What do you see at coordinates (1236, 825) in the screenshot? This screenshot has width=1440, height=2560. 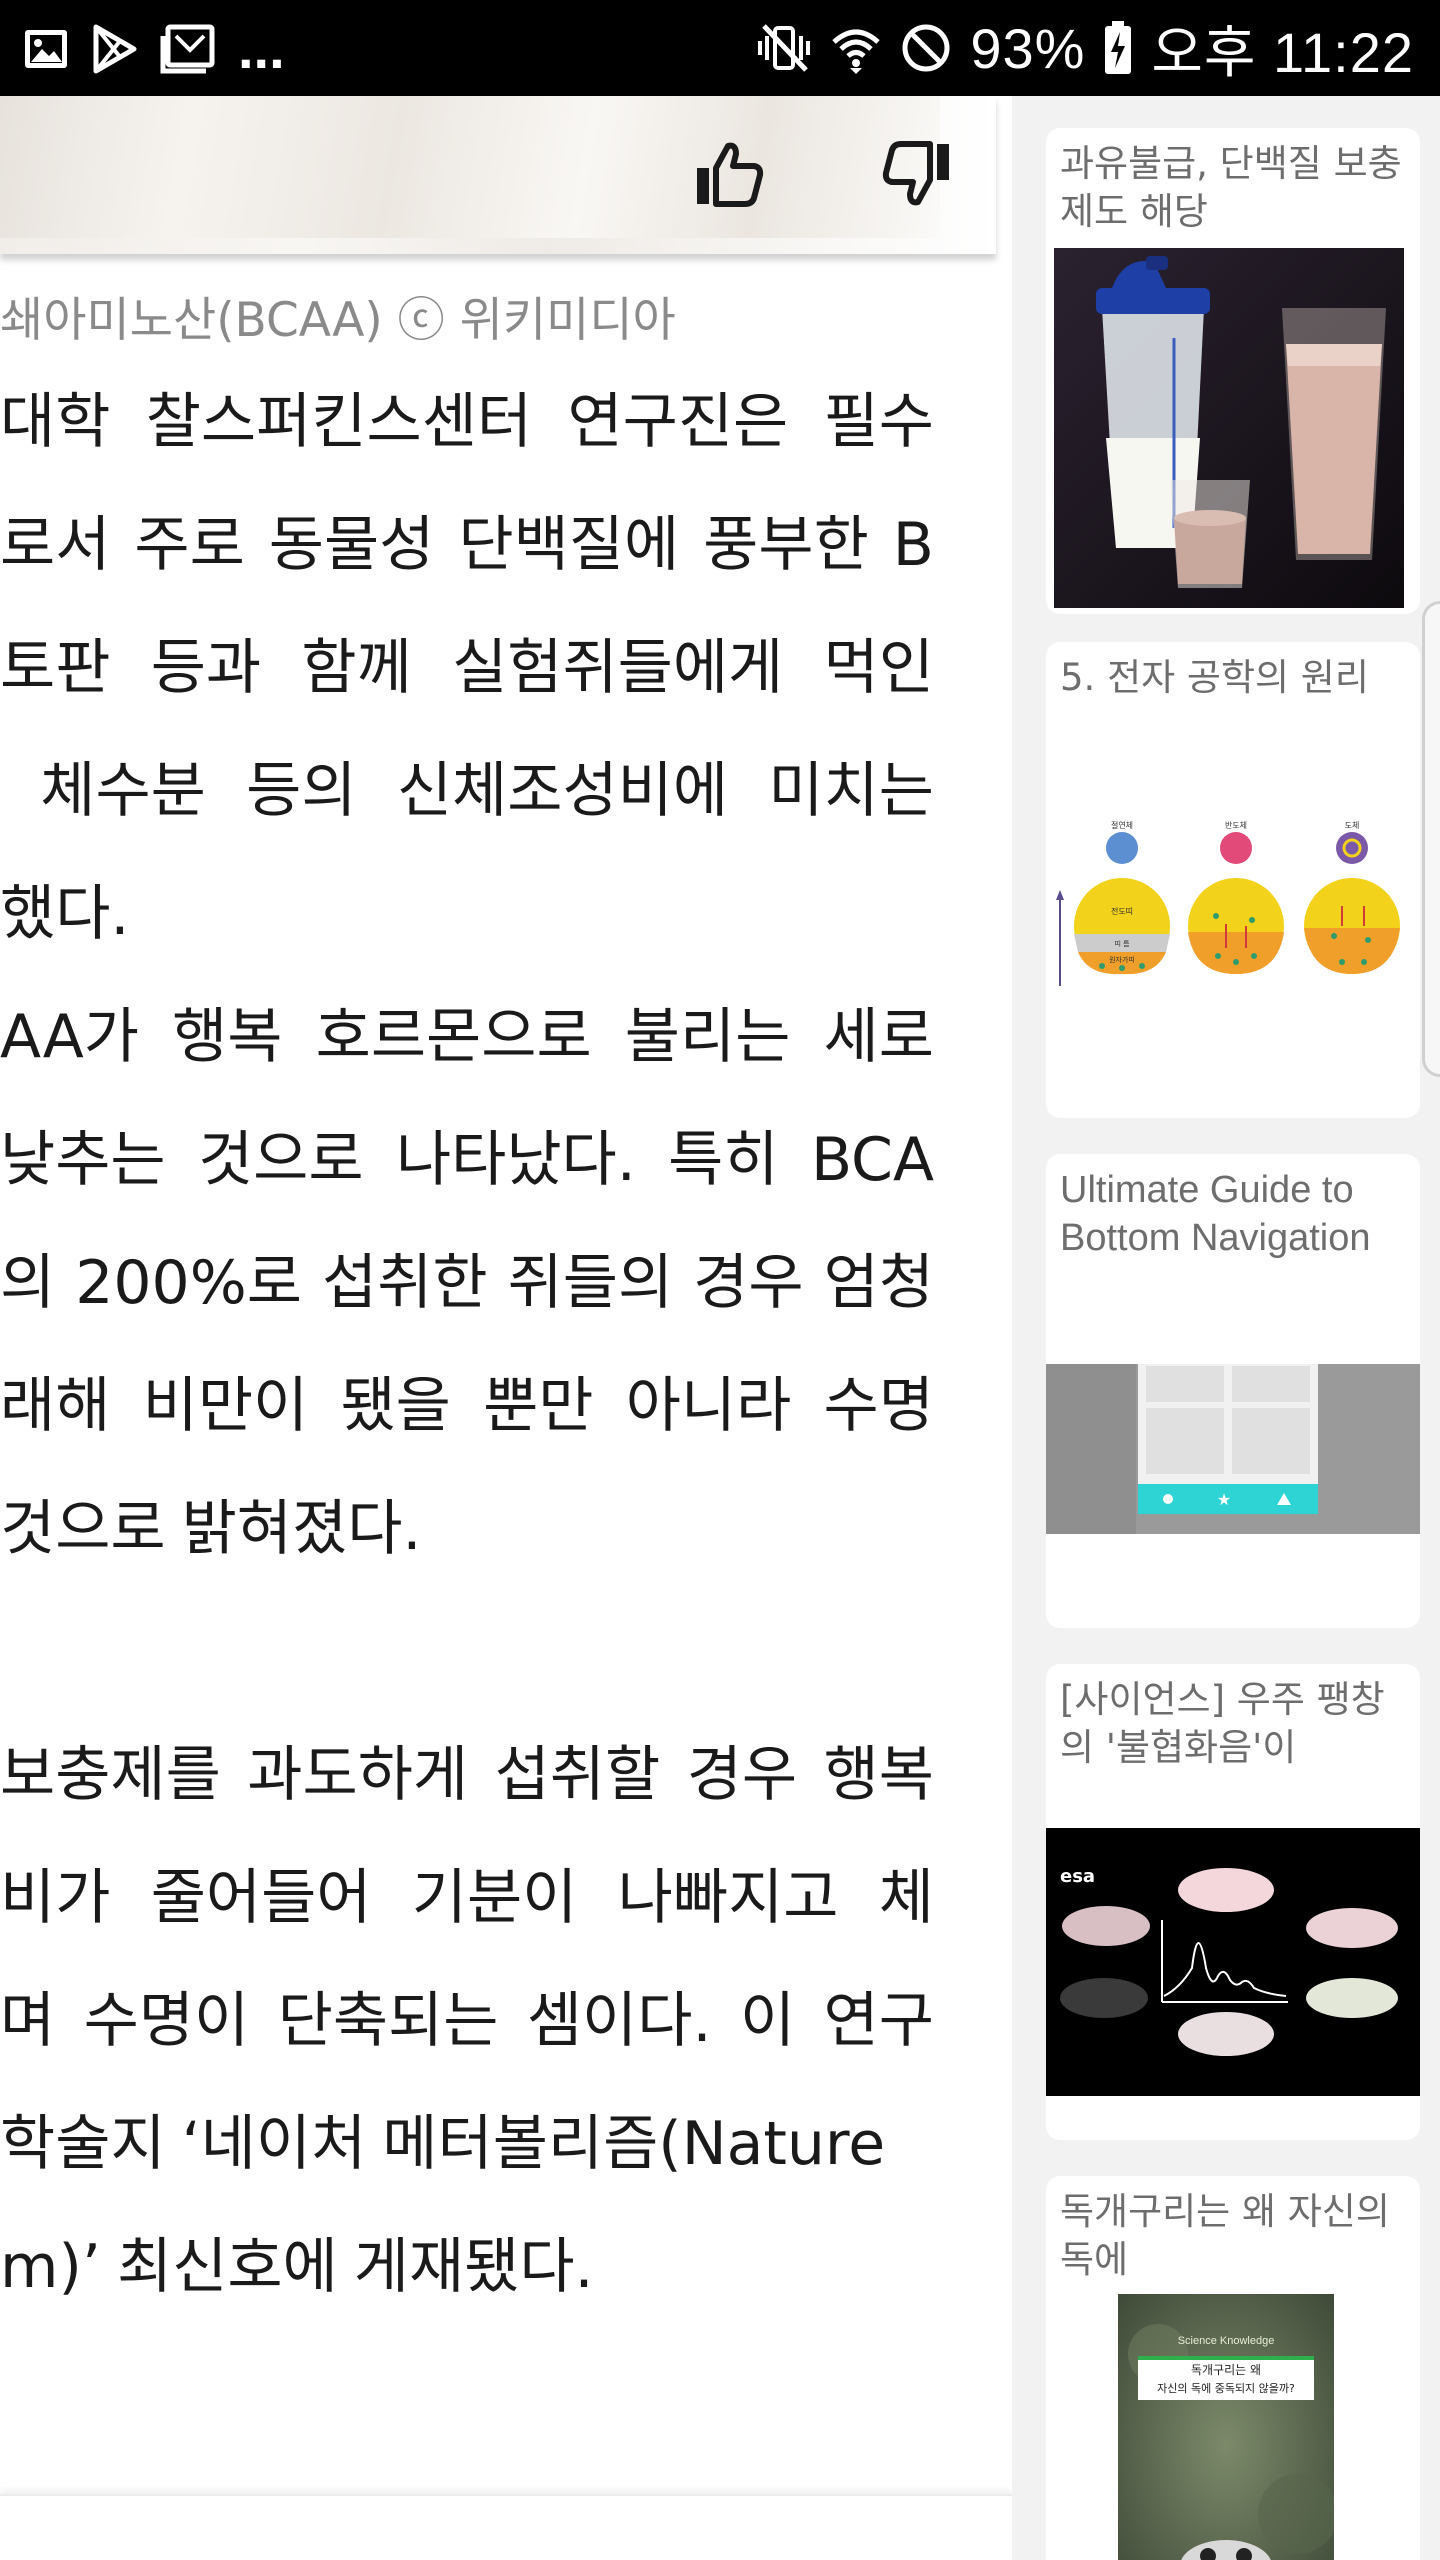 I see `semiconductor-label: 반도체` at bounding box center [1236, 825].